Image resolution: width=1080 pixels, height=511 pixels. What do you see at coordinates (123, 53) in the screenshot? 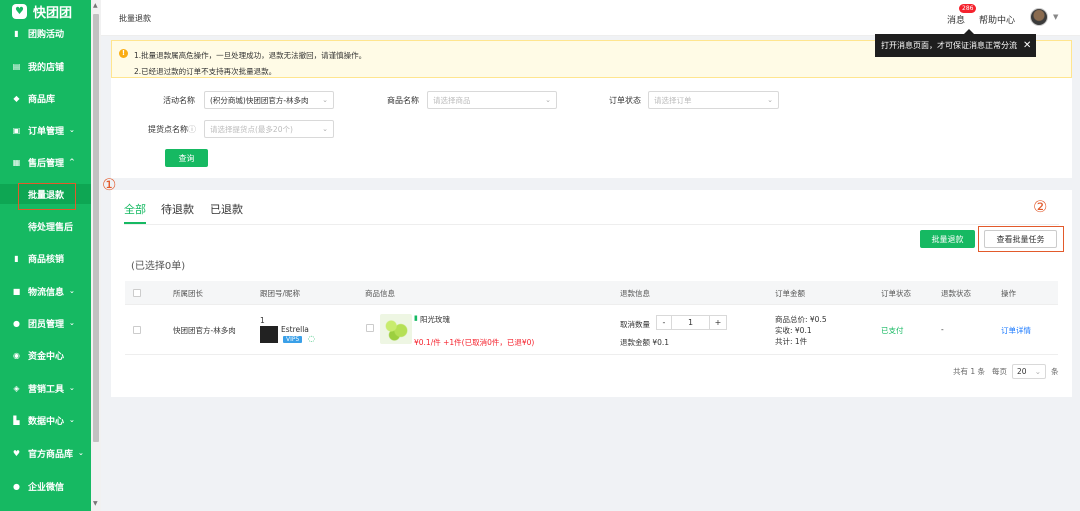
I see `warning-icon: !` at bounding box center [123, 53].